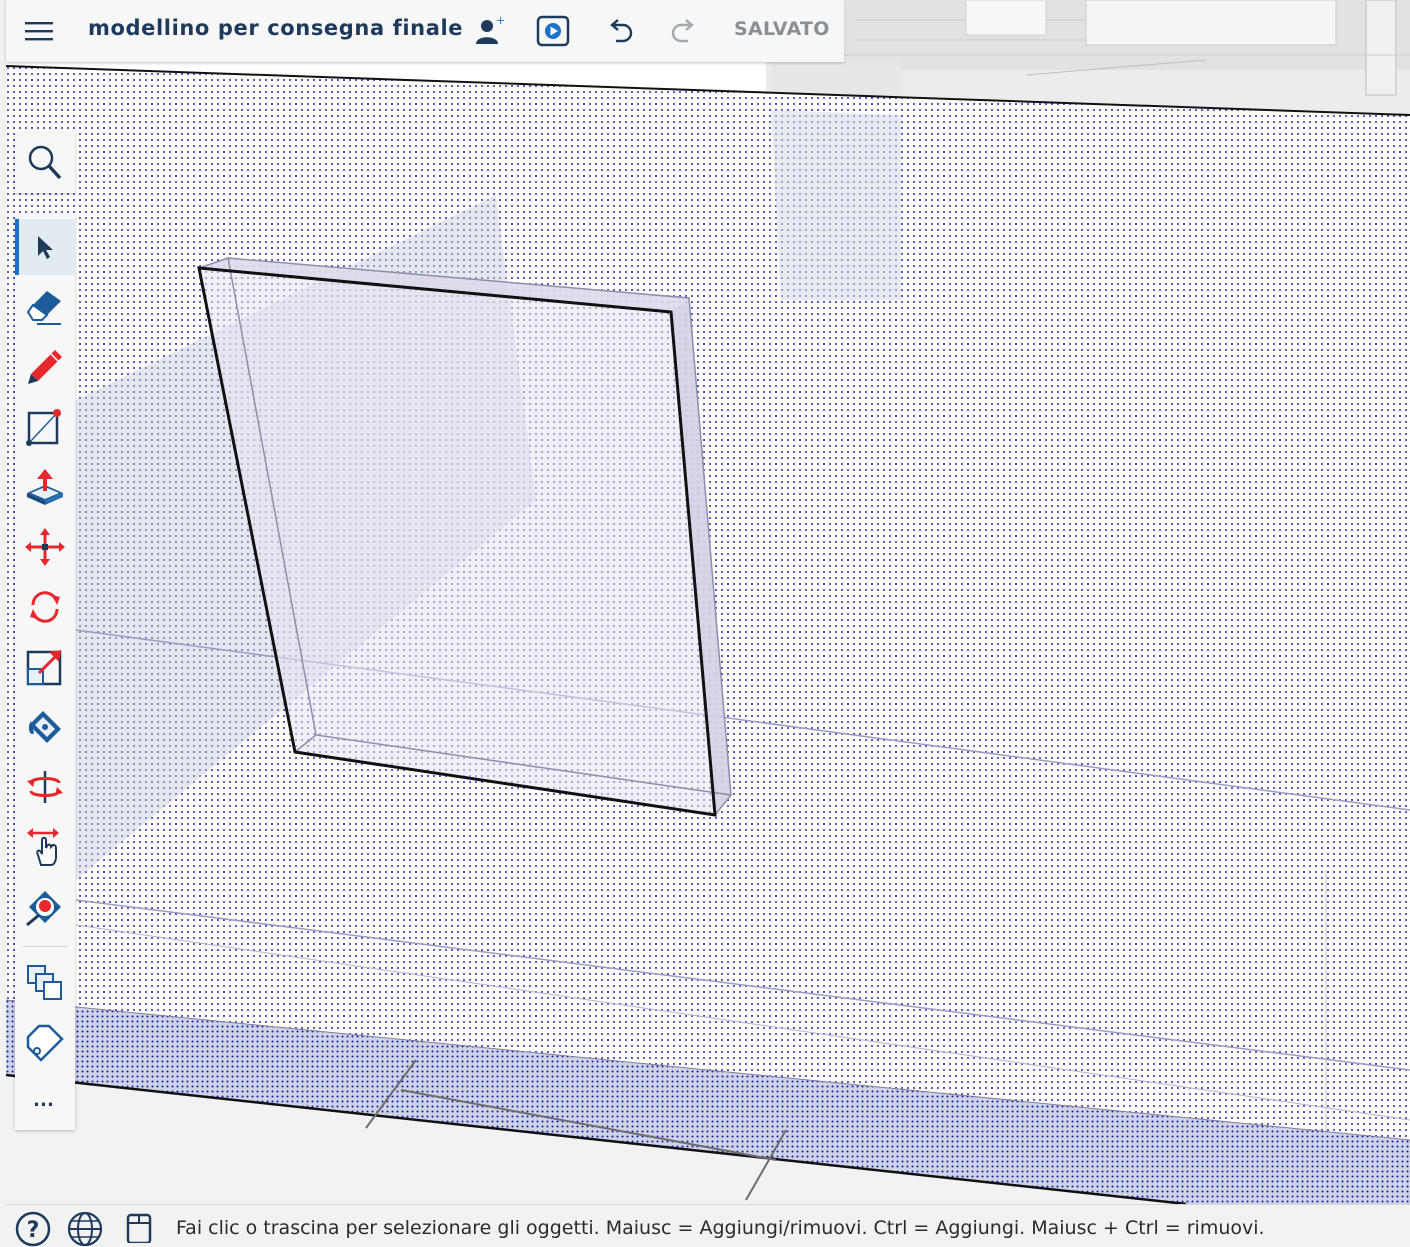  I want to click on shapes-tool-button, so click(45, 427).